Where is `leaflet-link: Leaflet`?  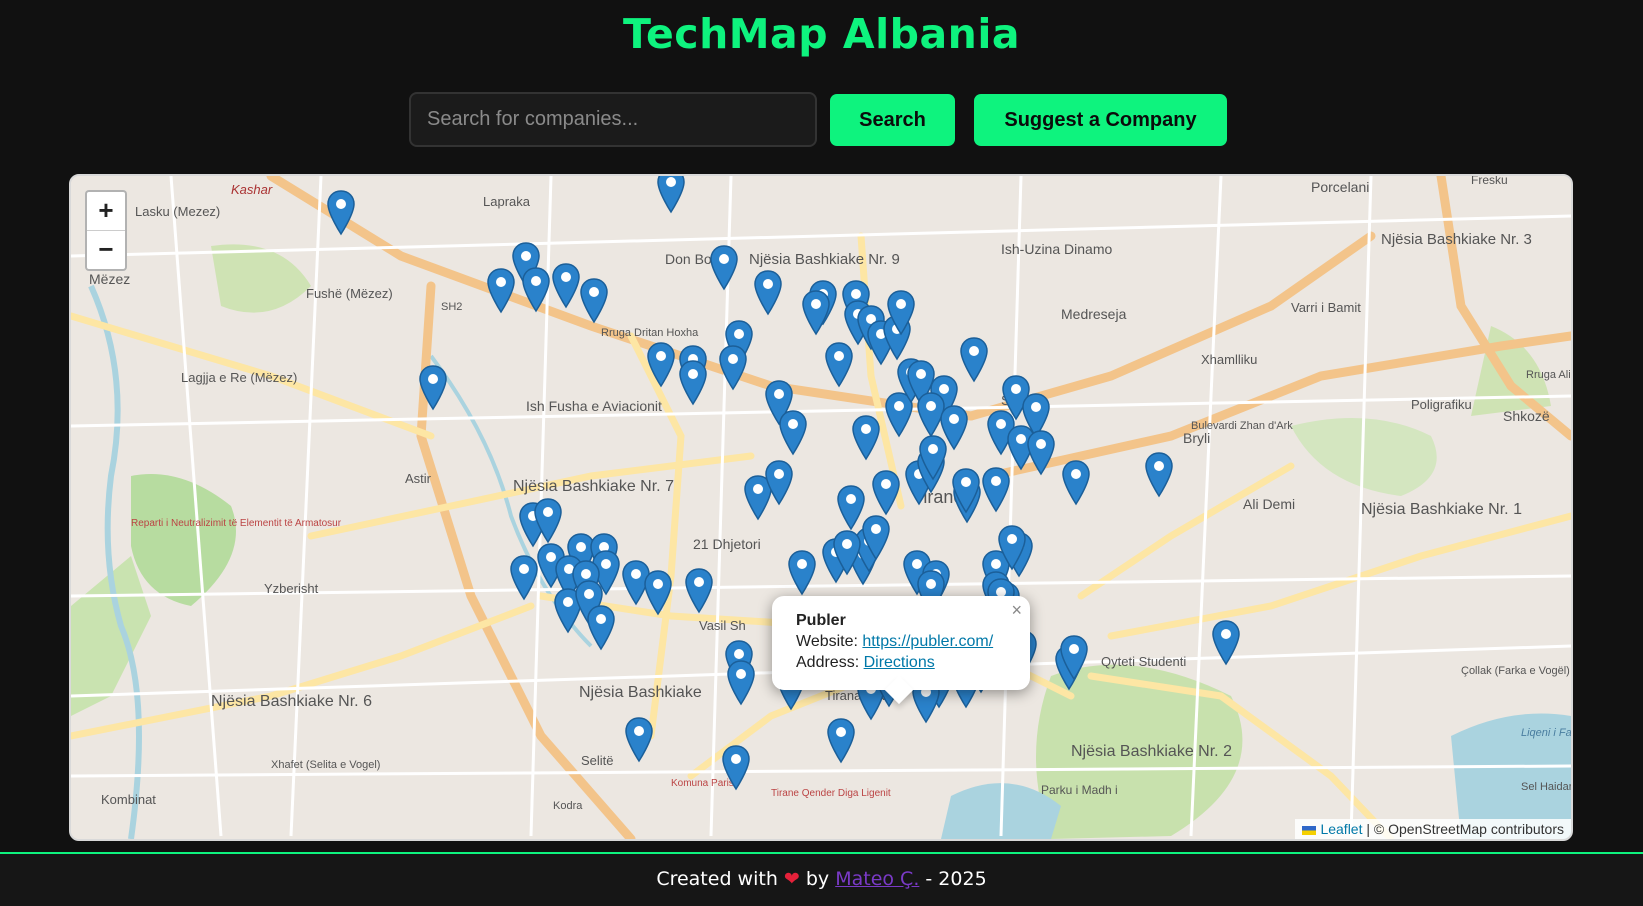 leaflet-link: Leaflet is located at coordinates (1341, 829).